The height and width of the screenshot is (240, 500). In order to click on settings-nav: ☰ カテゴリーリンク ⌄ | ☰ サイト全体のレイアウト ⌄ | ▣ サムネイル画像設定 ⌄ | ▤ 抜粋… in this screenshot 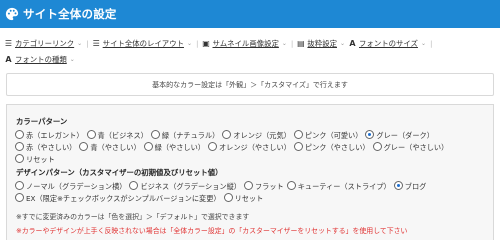, I will do `click(239, 52)`.